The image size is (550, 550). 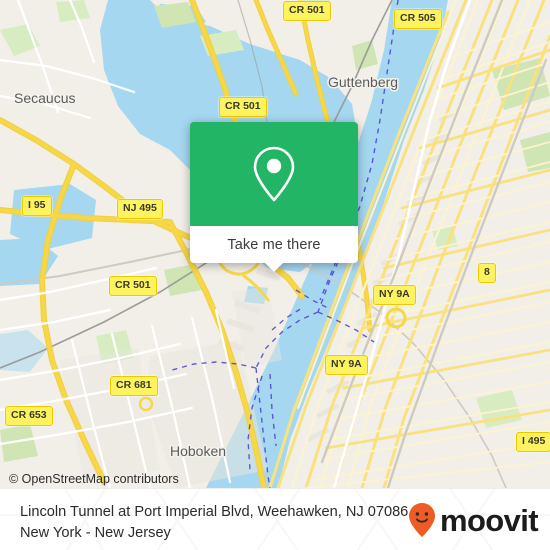 I want to click on popup-tail, so click(x=274, y=267).